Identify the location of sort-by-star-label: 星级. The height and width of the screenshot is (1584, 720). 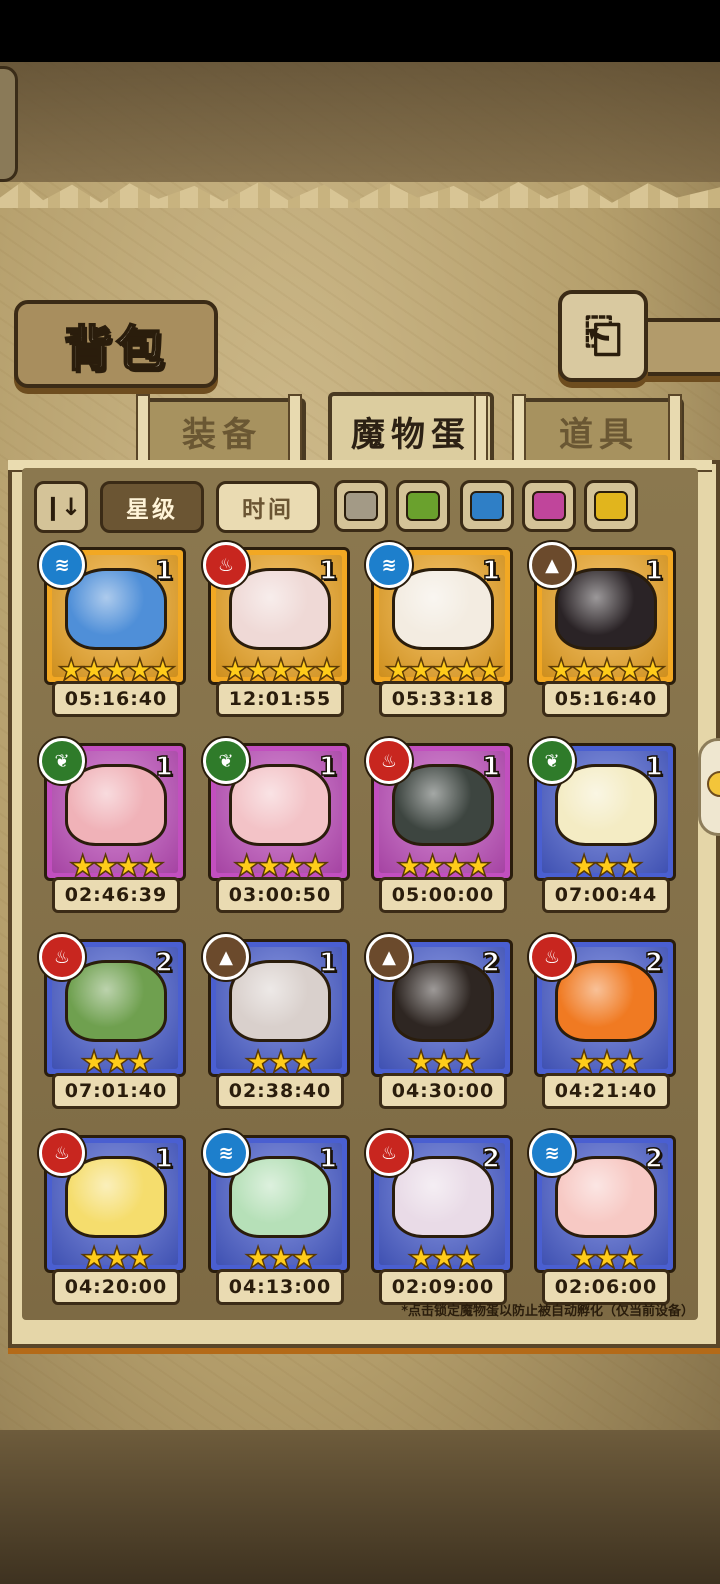
(152, 510).